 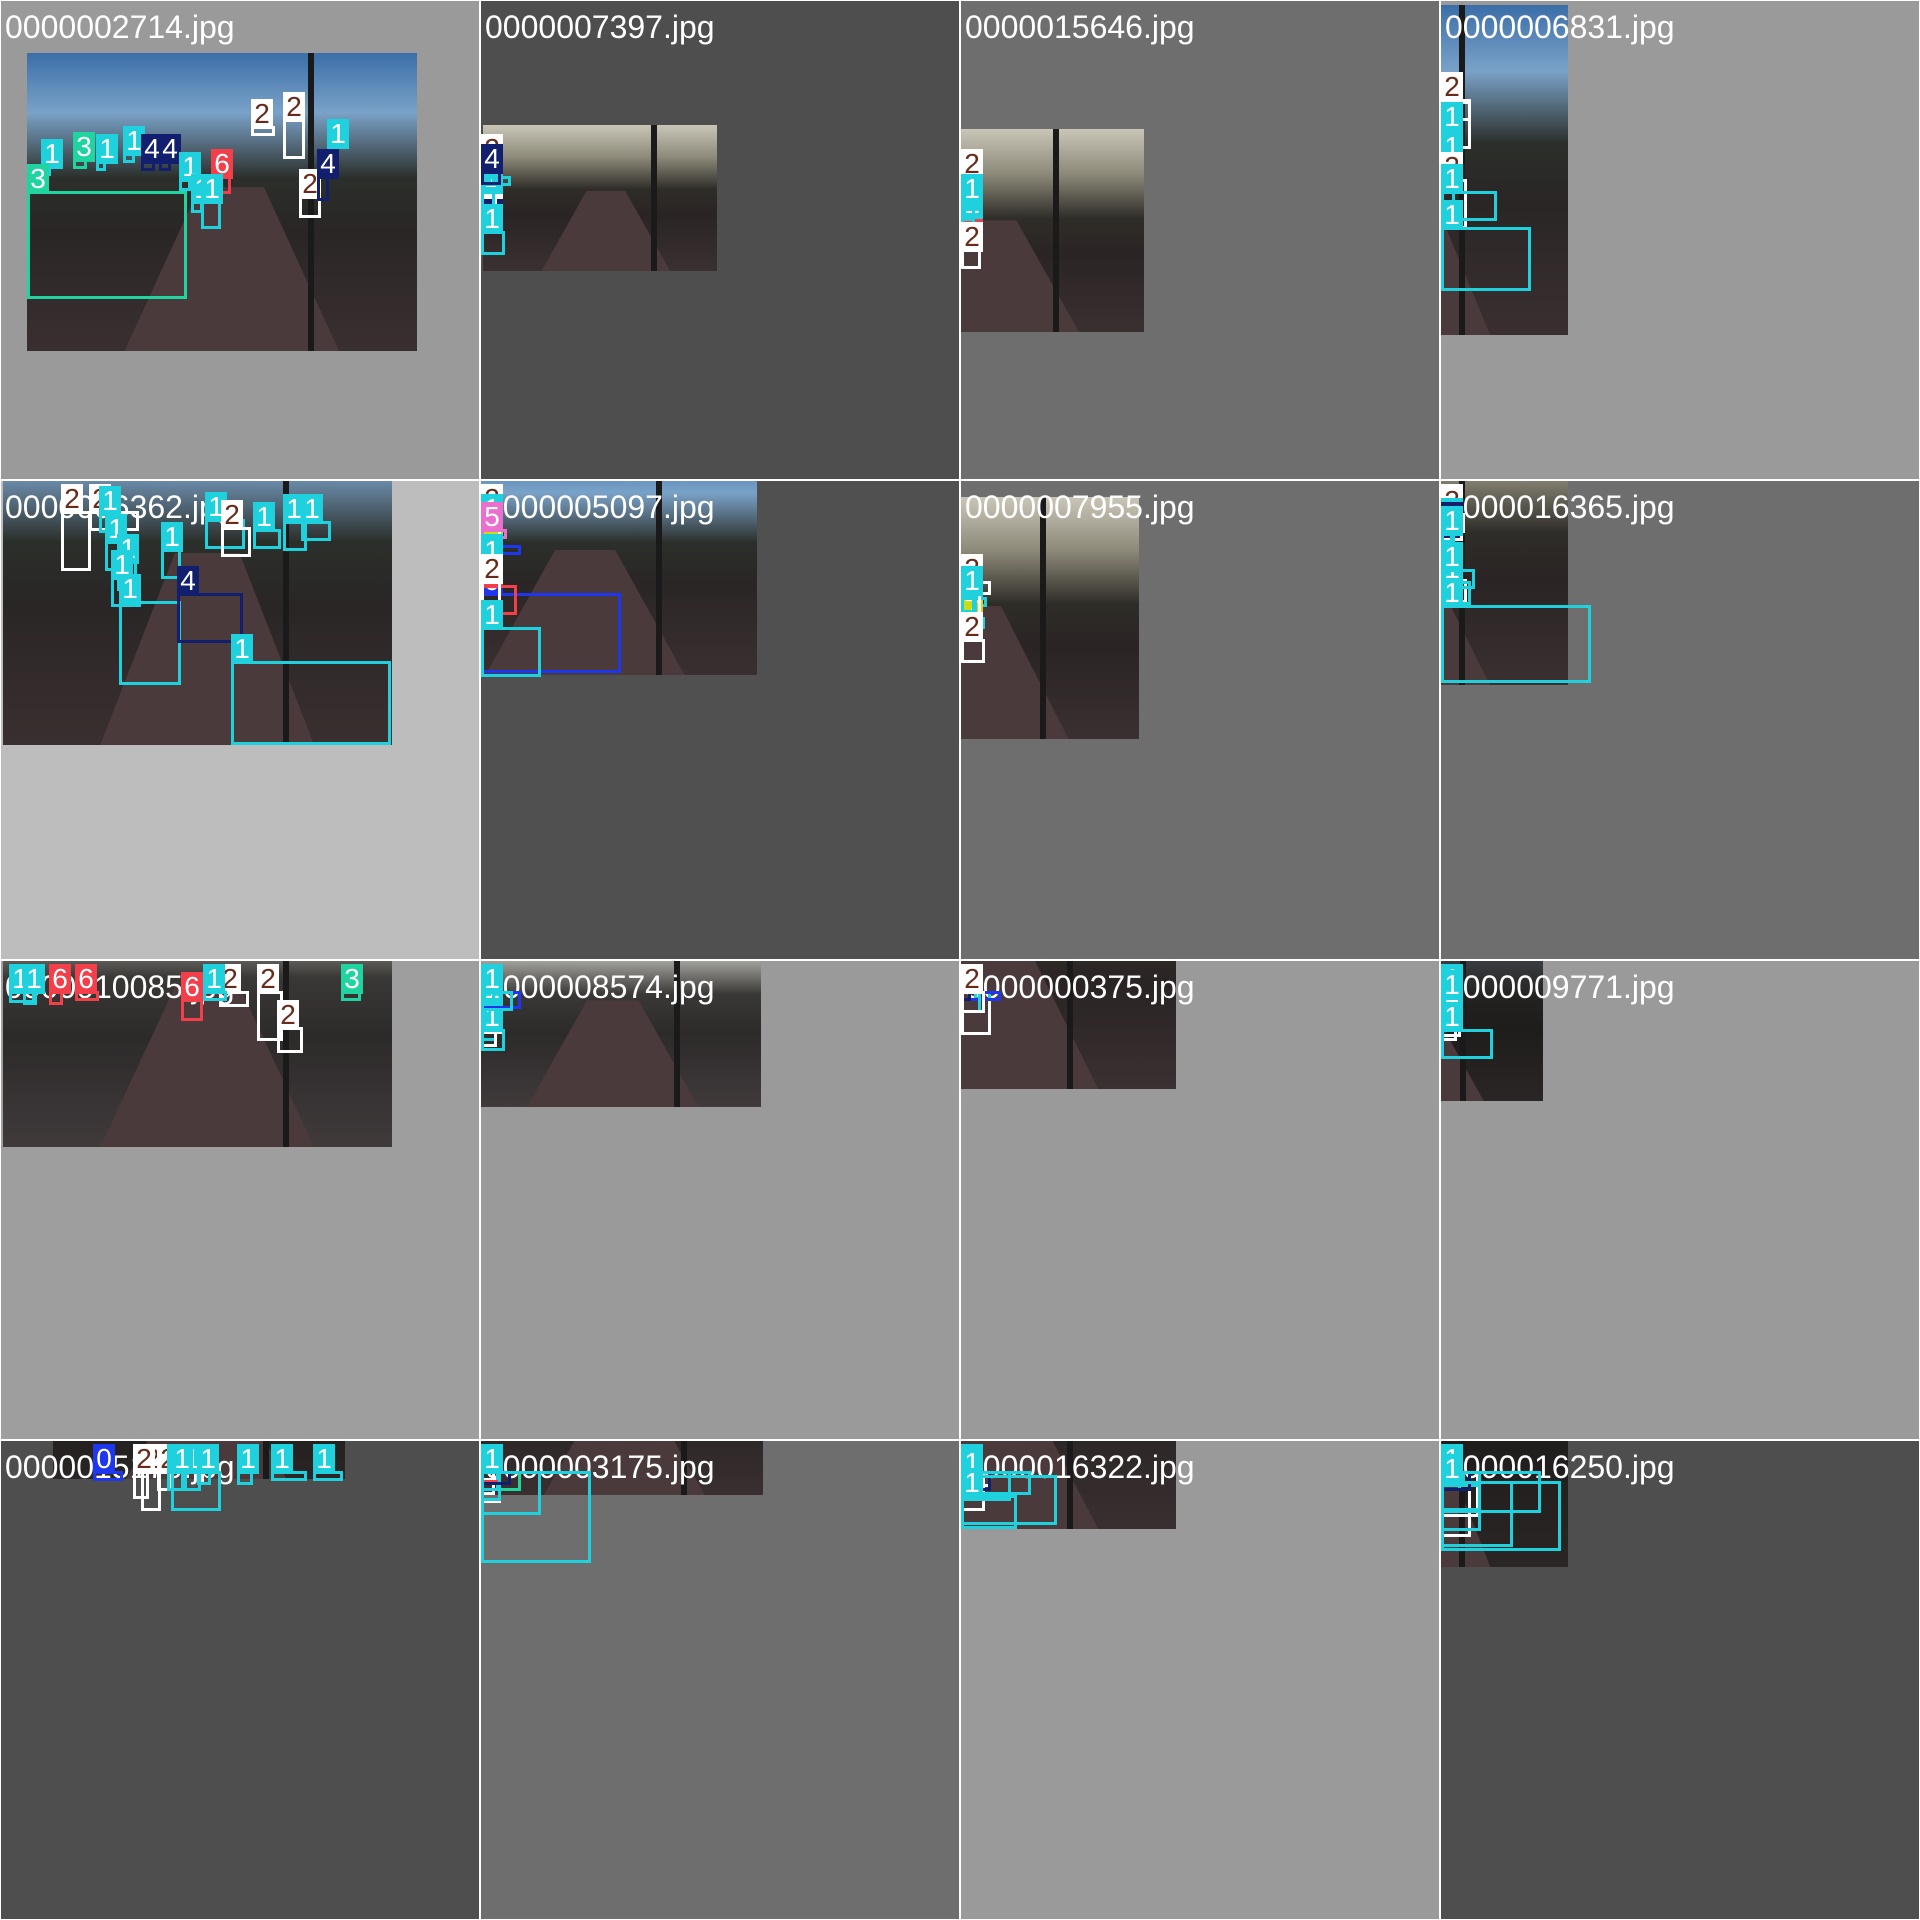 I want to click on image-tile: 0000009771.jpg22123111111, so click(x=1680, y=1200).